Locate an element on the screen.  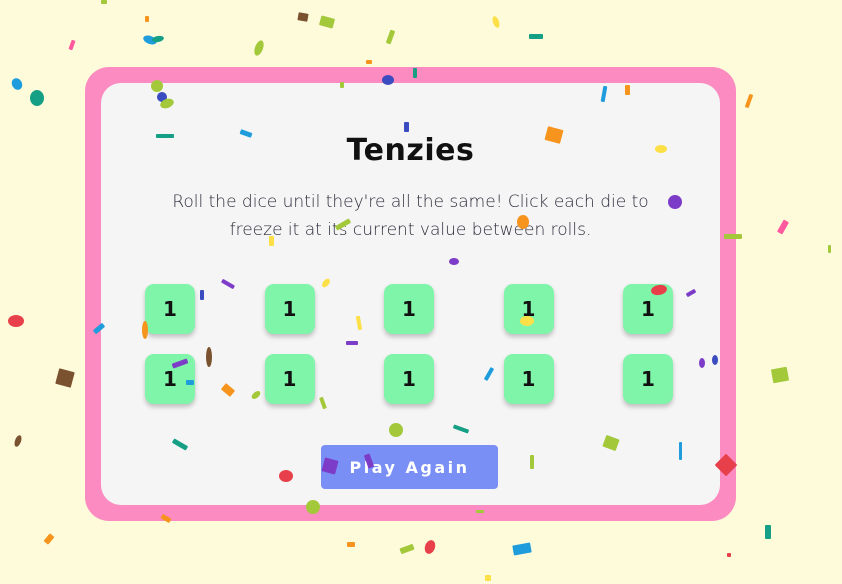
game-title: Tenzies is located at coordinates (410, 150).